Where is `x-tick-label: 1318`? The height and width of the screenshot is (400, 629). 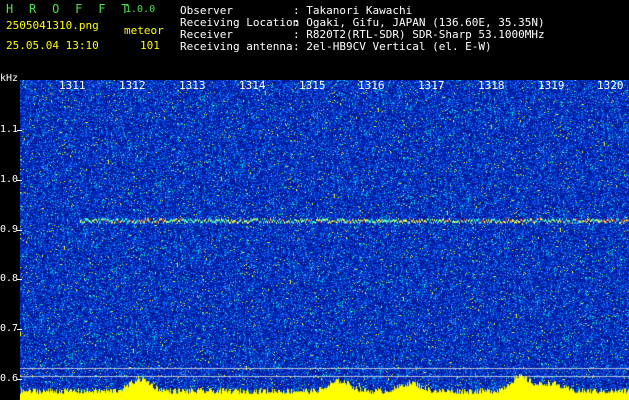 x-tick-label: 1318 is located at coordinates (491, 85).